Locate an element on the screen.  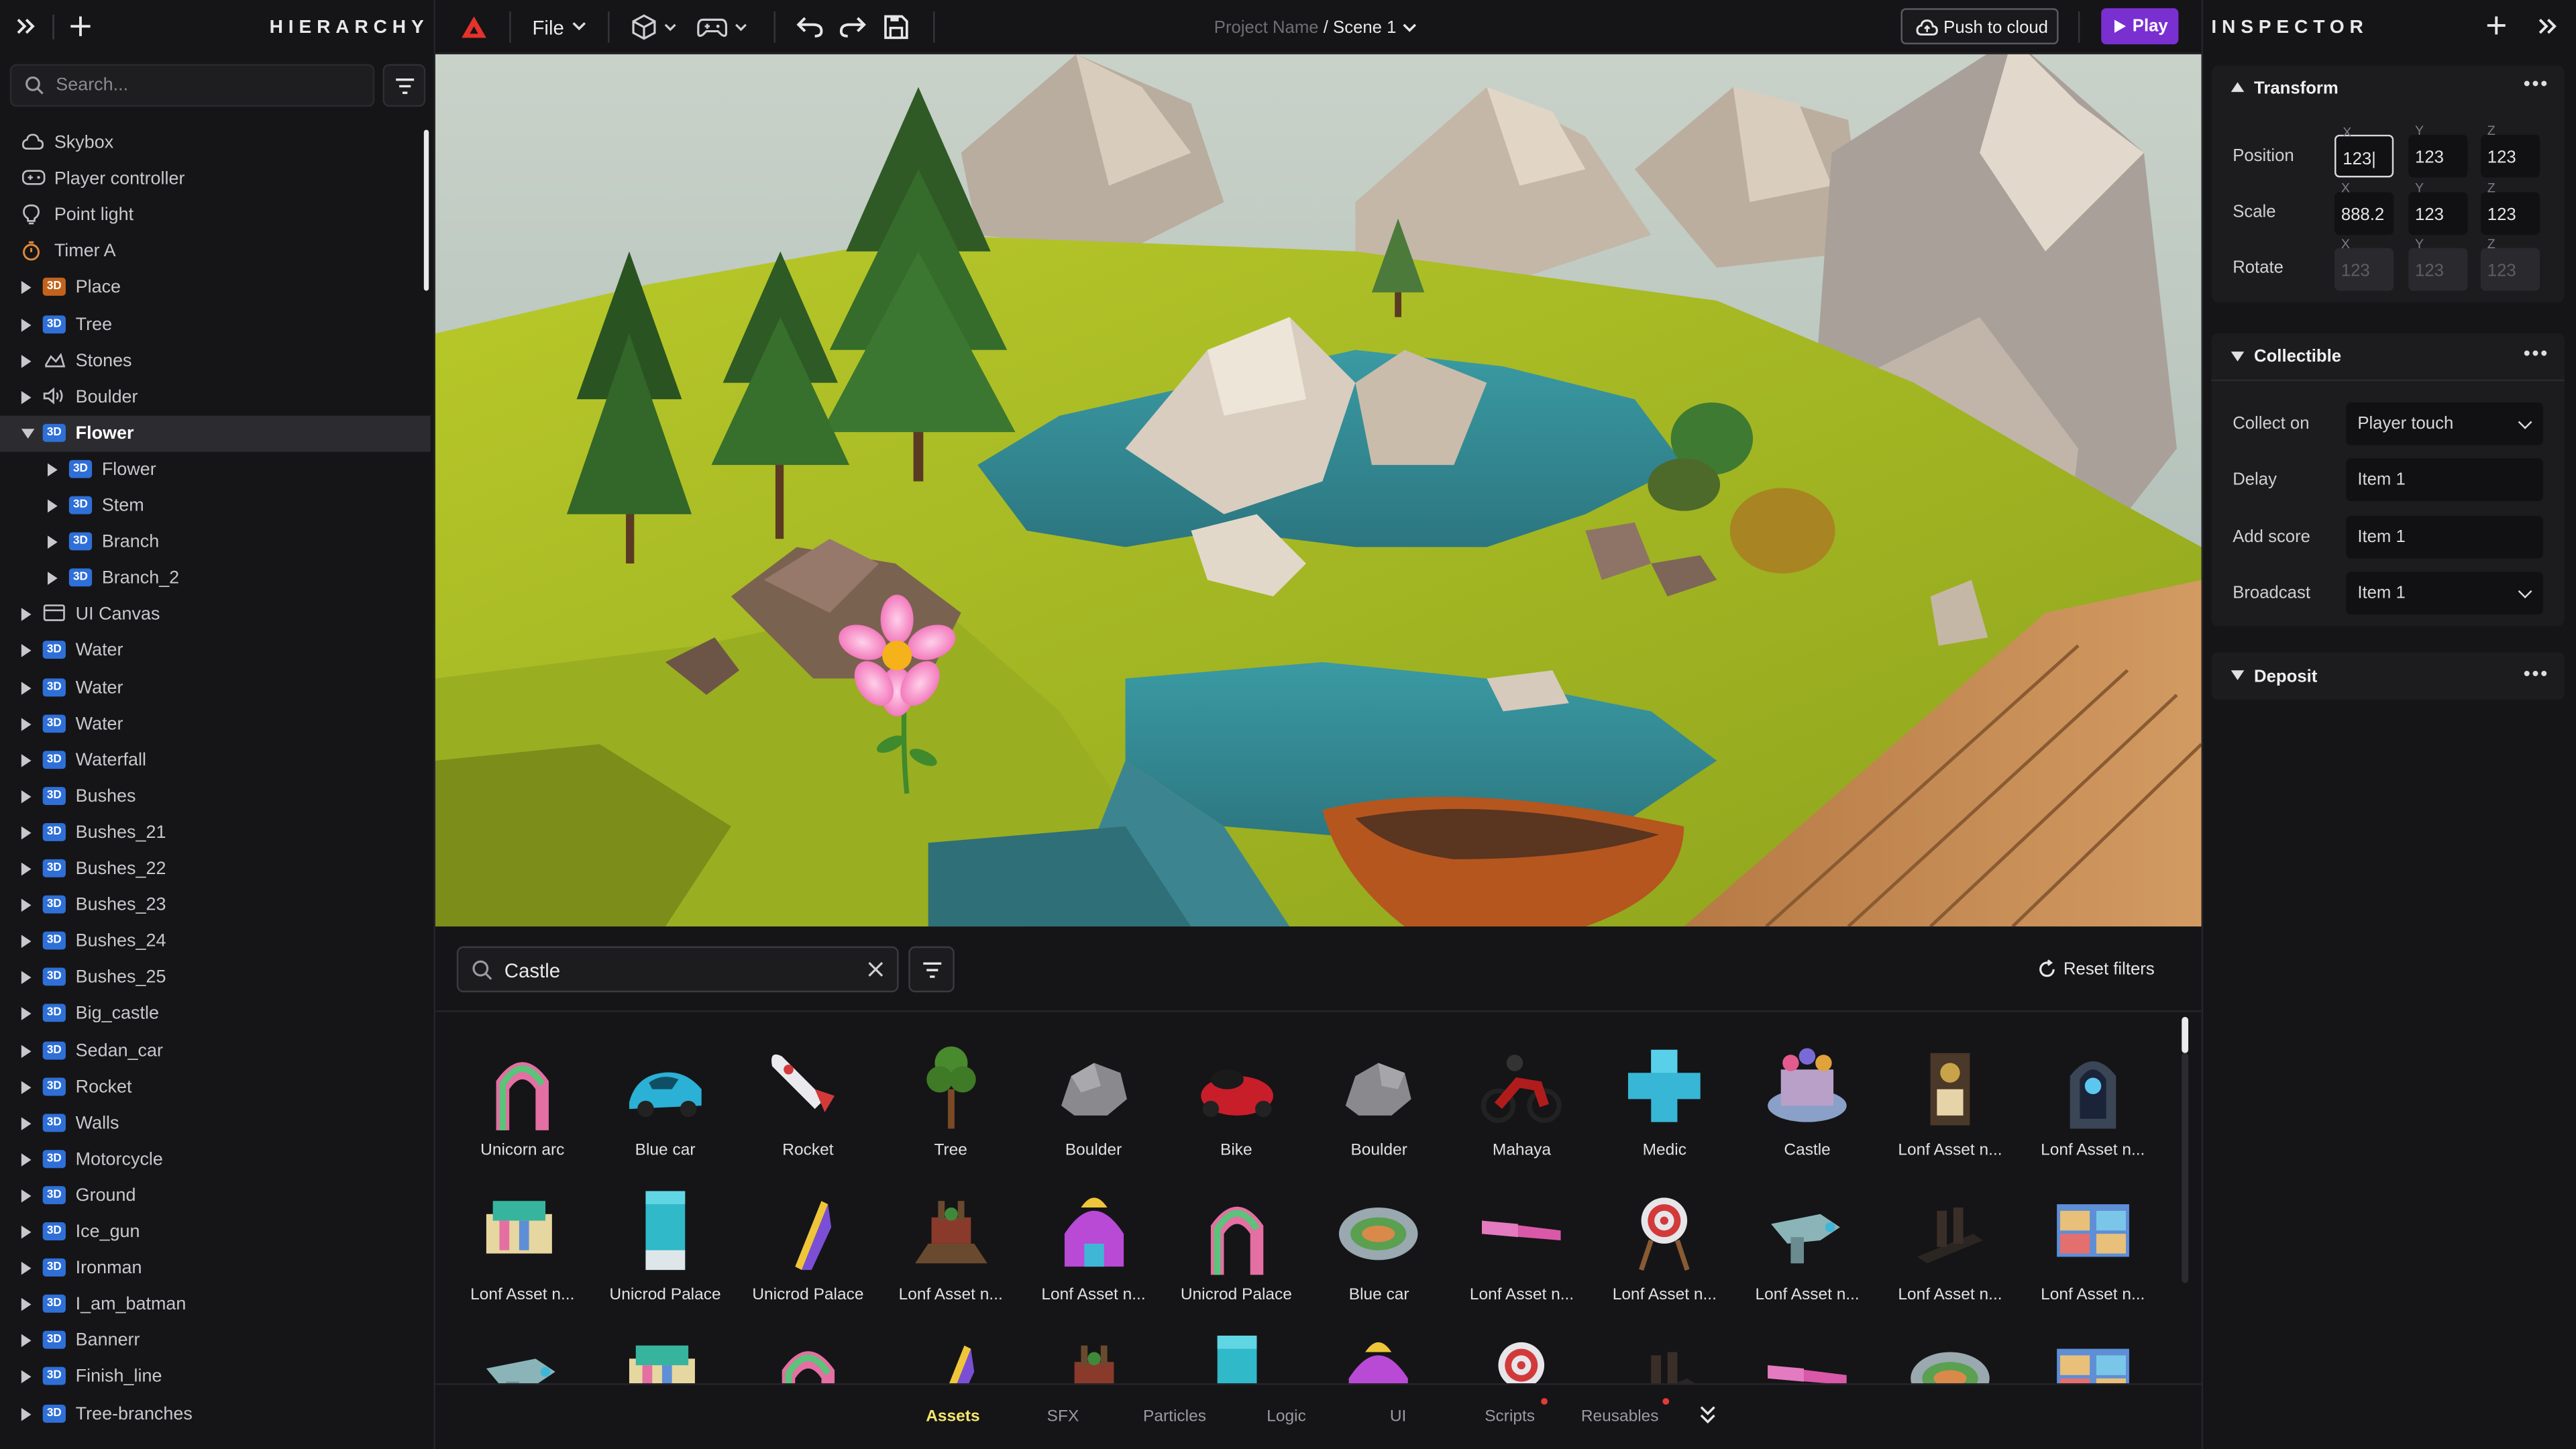
tree-item-motorcycle: 3D Motorcycle is located at coordinates (215, 1160).